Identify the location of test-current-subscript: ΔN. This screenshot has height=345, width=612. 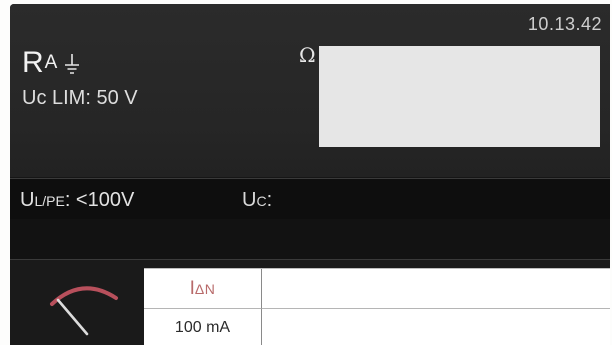
(205, 288).